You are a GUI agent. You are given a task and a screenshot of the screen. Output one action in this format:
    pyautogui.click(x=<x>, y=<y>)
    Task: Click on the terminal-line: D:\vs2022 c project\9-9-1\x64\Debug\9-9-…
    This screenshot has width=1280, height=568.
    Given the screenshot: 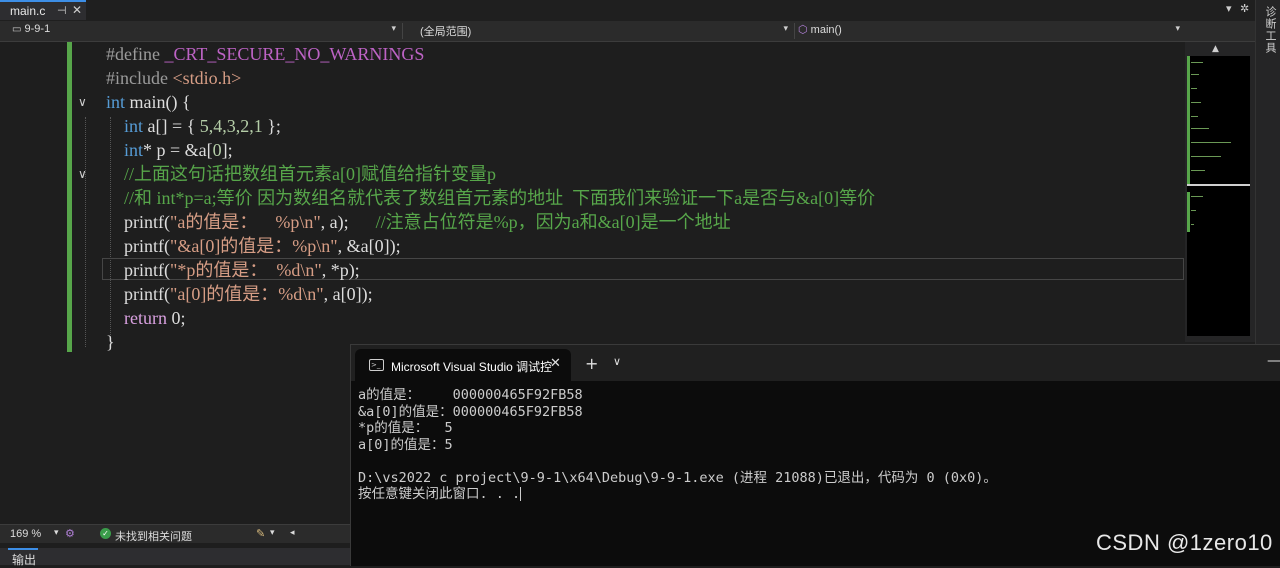 What is the action you would take?
    pyautogui.click(x=677, y=477)
    